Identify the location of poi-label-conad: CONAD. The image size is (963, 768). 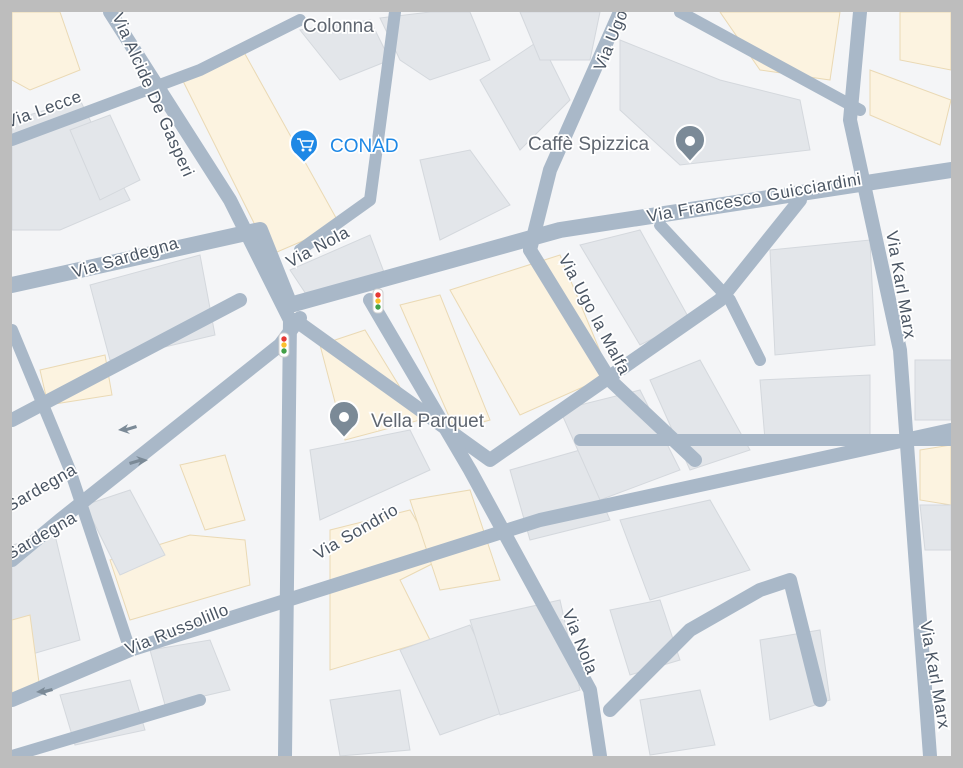
(364, 146).